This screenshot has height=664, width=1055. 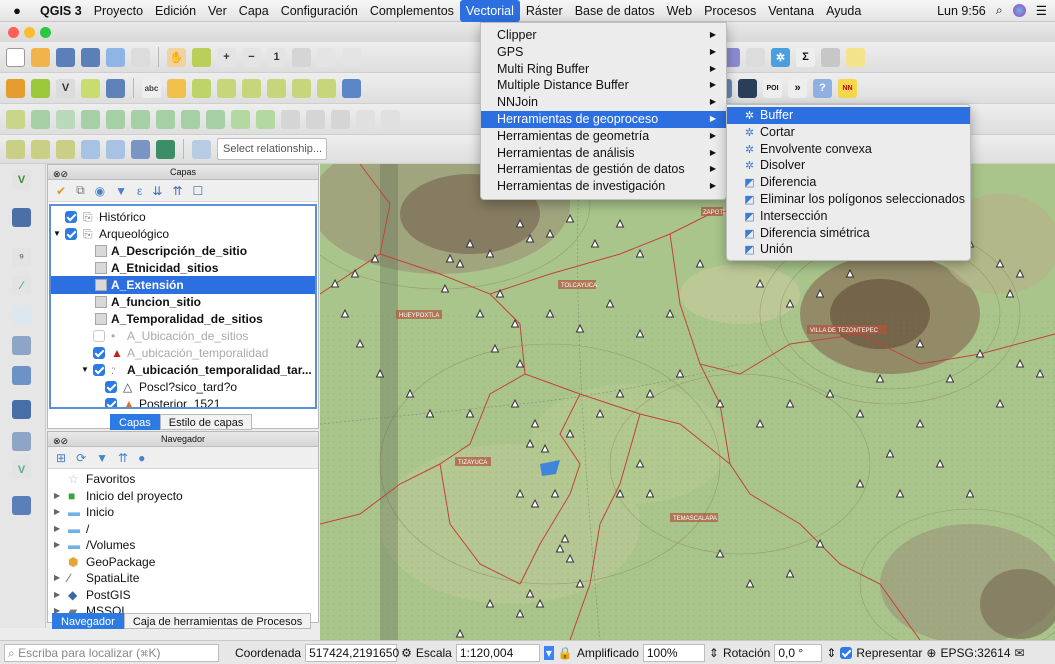 What do you see at coordinates (60, 174) in the screenshot?
I see `panel-close-icon: ⊗⊘` at bounding box center [60, 174].